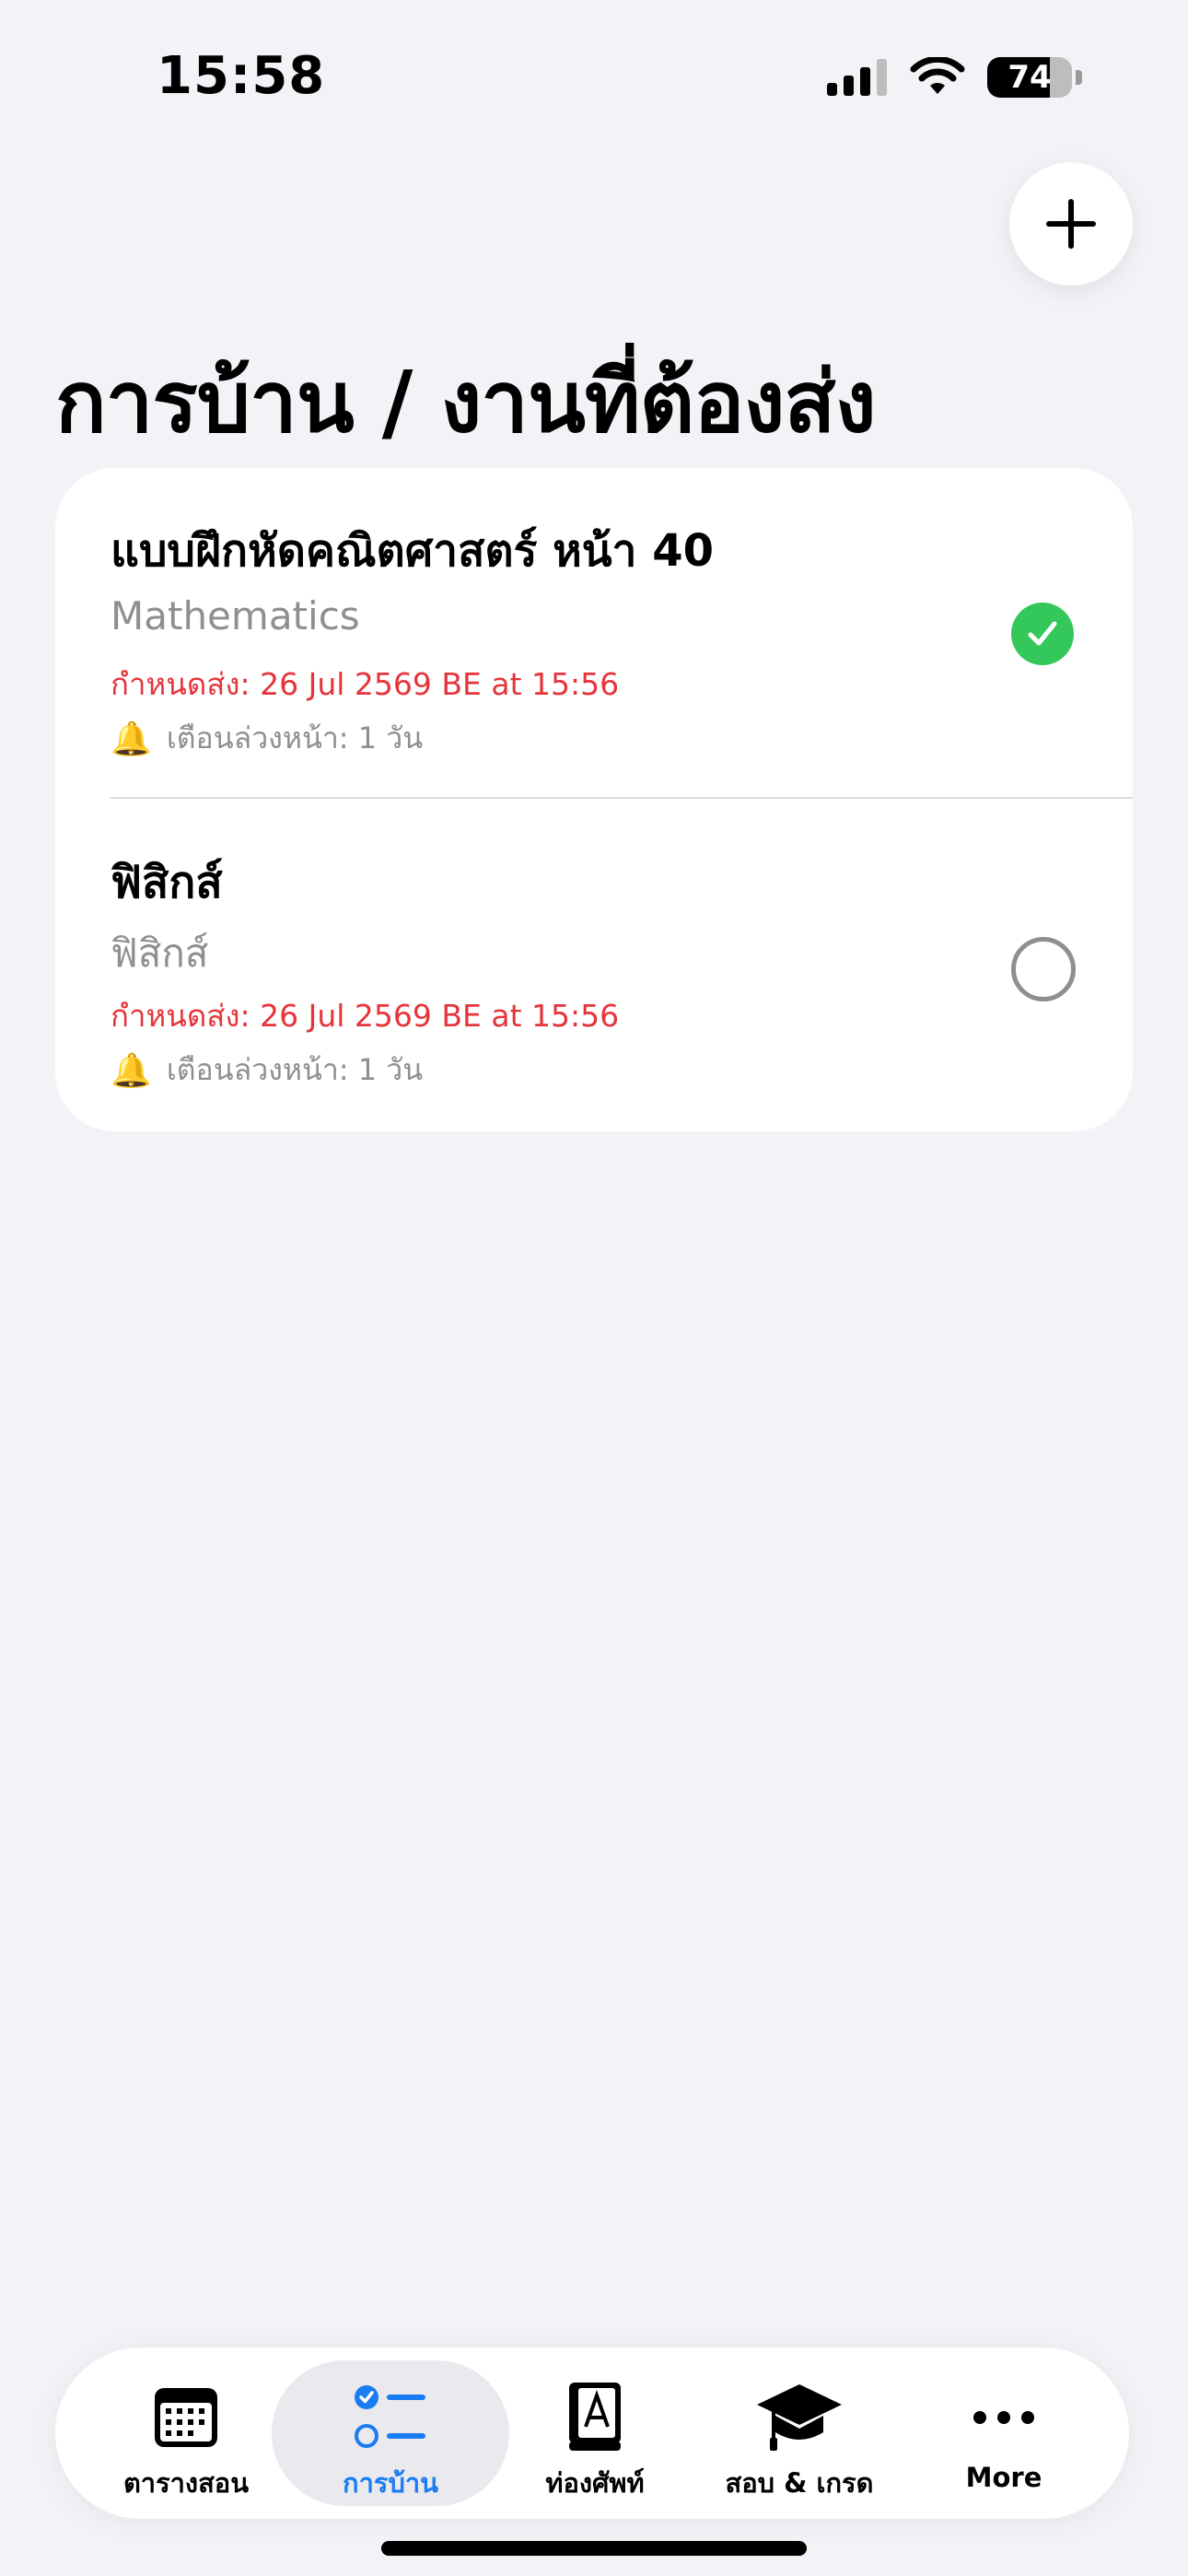  What do you see at coordinates (1029, 77) in the screenshot?
I see `battery-percent: 74` at bounding box center [1029, 77].